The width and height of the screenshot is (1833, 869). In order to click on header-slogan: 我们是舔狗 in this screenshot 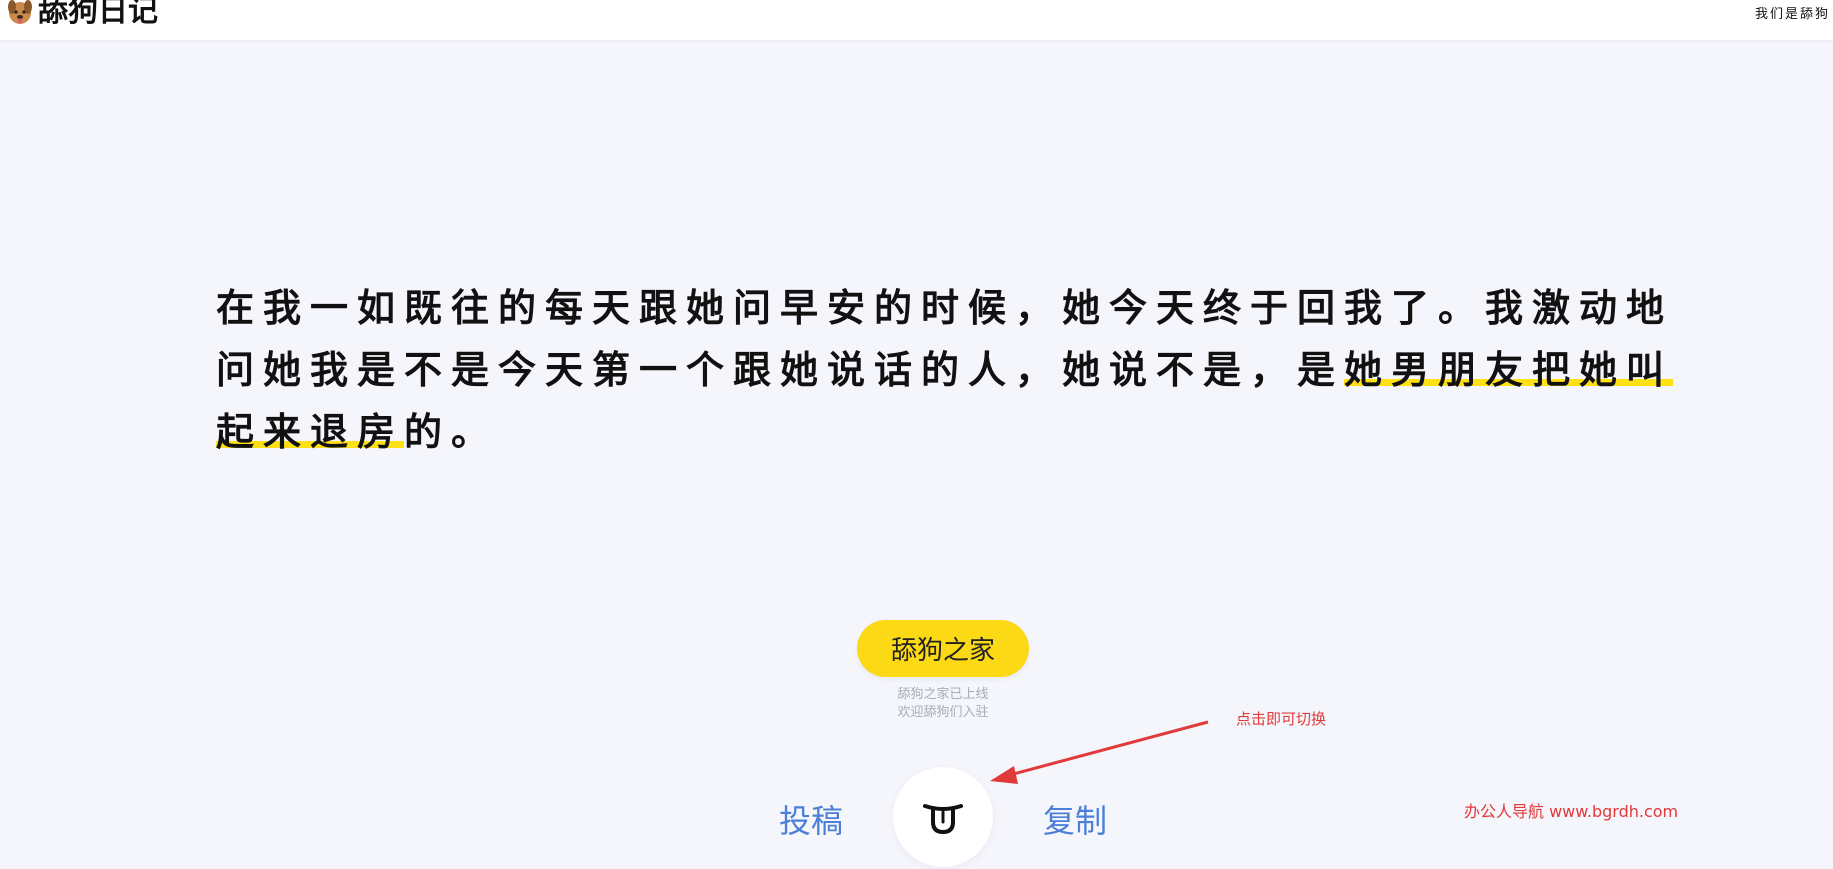, I will do `click(1793, 14)`.